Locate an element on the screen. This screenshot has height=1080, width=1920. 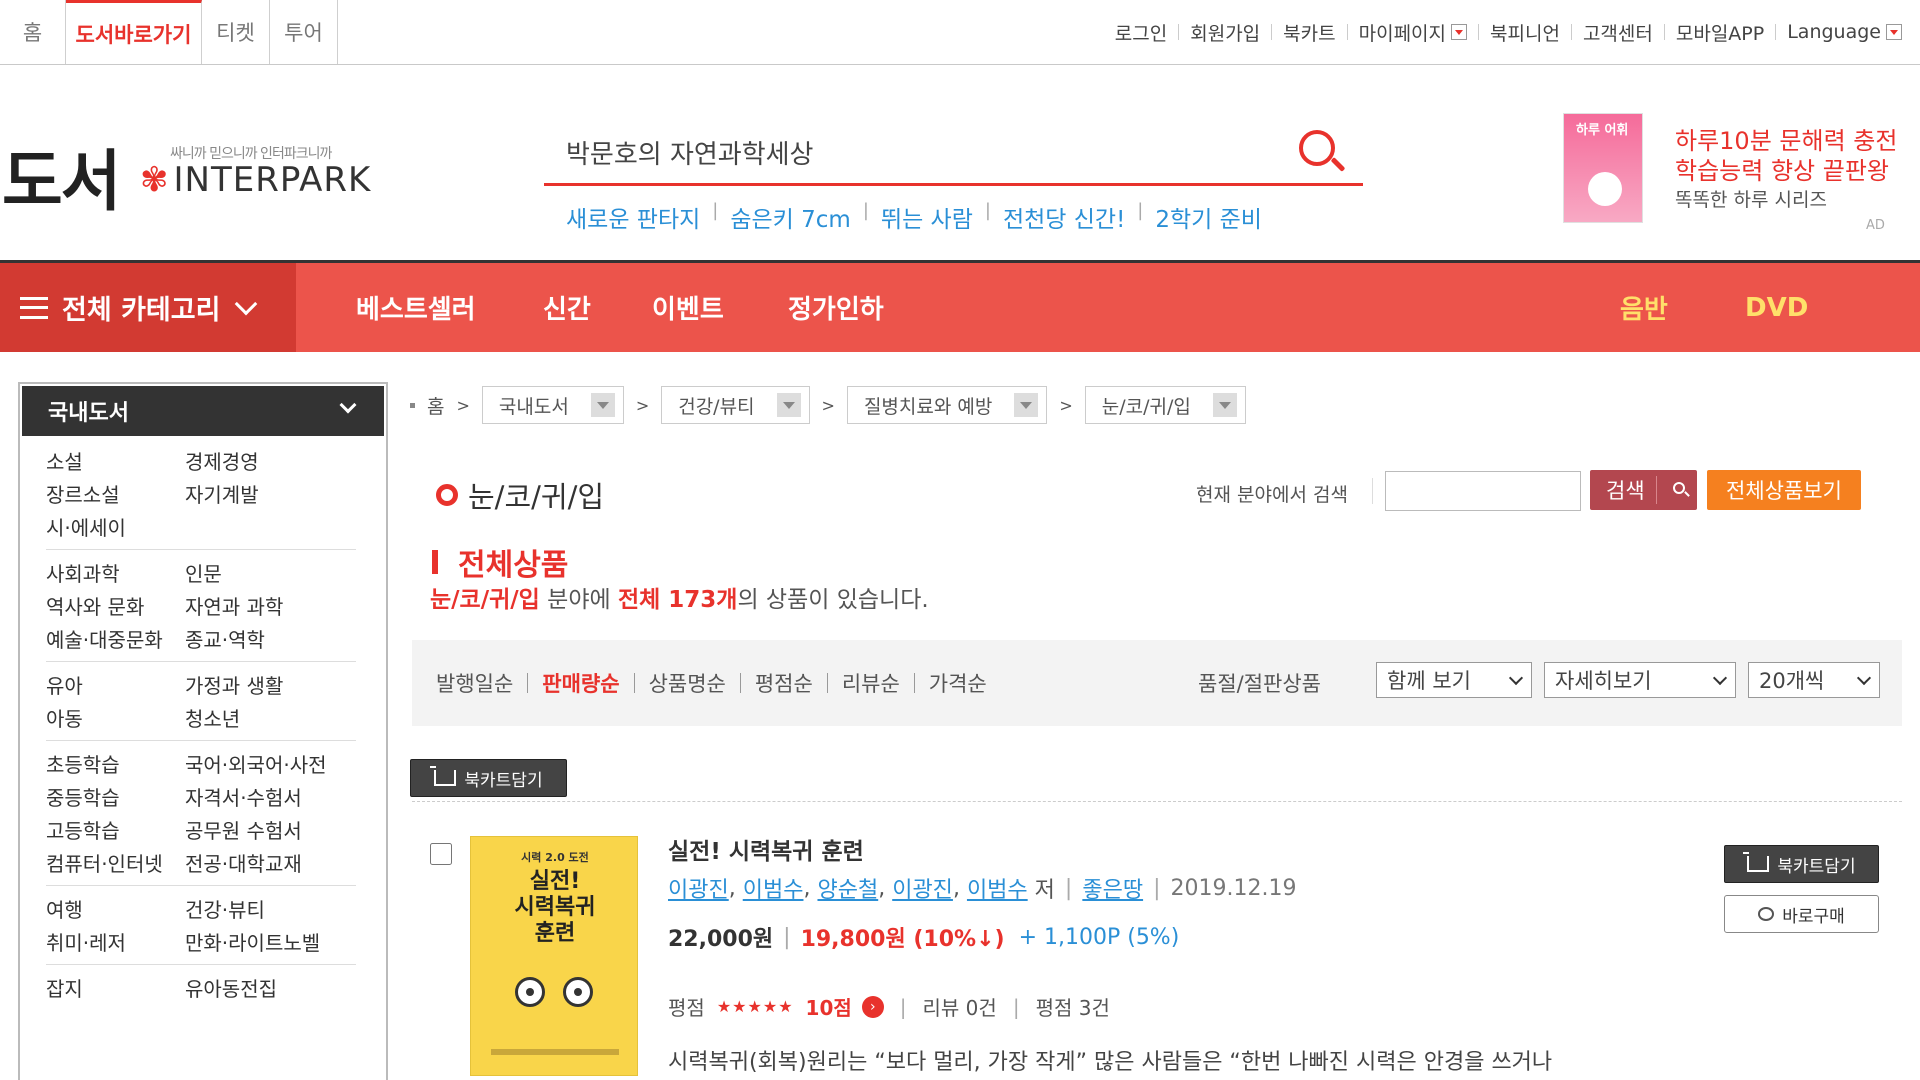
product-count: 눈/코/귀/입 분야에 전체 173개의 상품이 있습니다. is located at coordinates (679, 600).